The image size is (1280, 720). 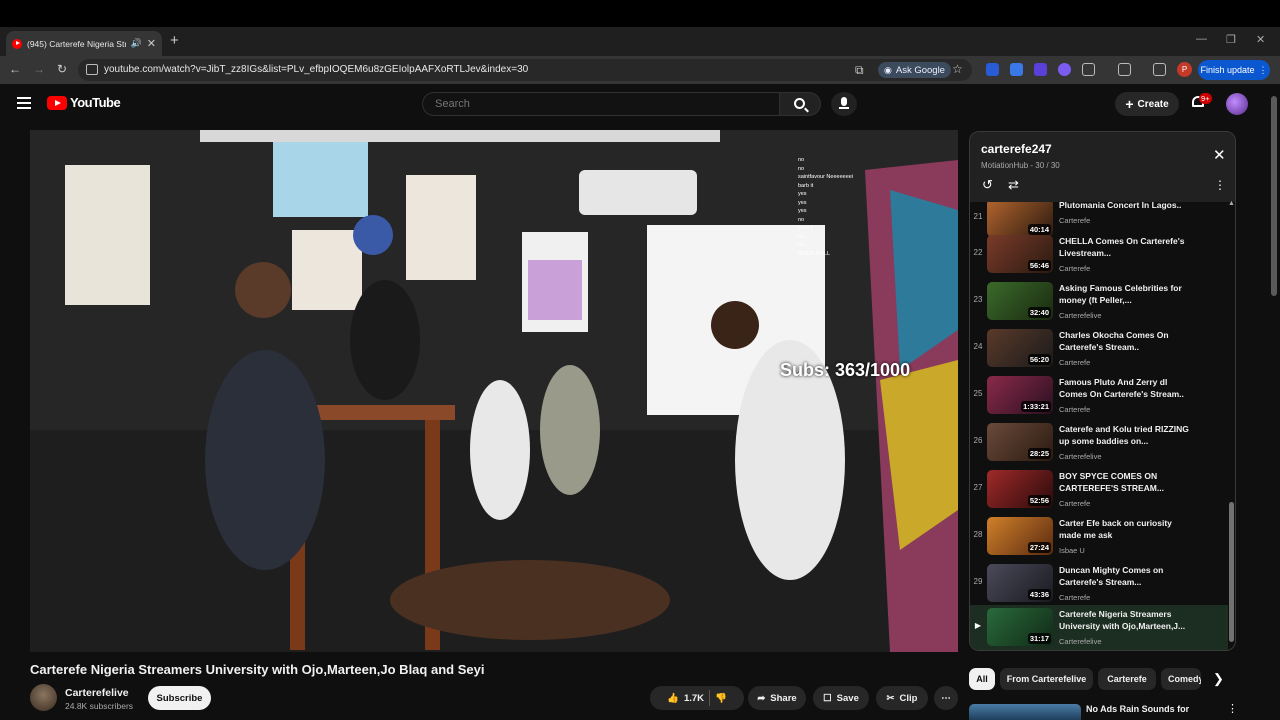 I want to click on playlist-subtitle: MotiationHub - 30 / 30, so click(x=1020, y=165).